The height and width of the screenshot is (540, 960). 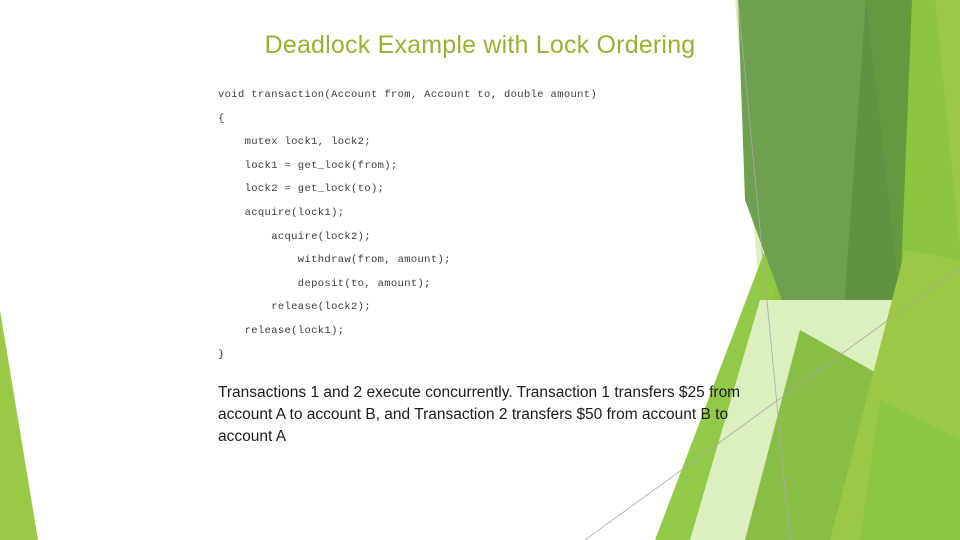 I want to click on hairline-guide-vertical, so click(x=764, y=270).